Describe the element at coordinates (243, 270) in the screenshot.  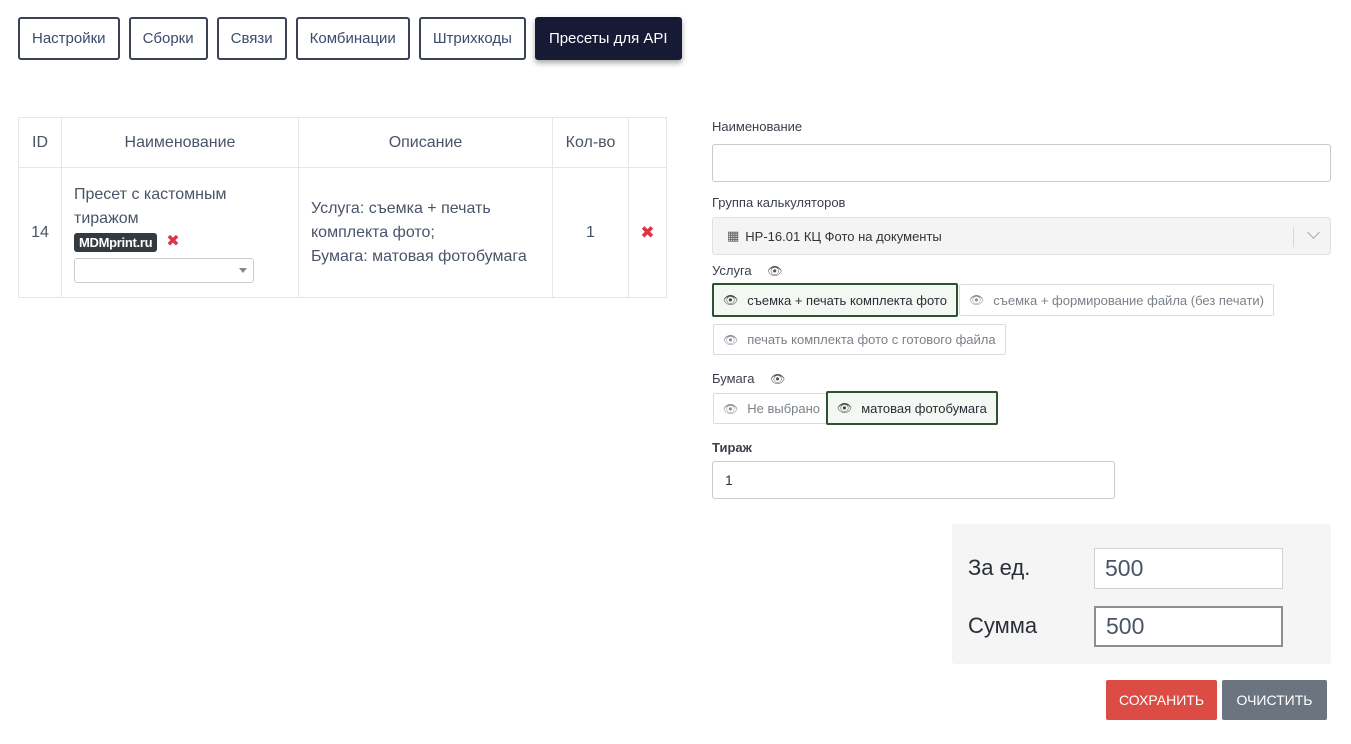
I see `caret-down-icon` at that location.